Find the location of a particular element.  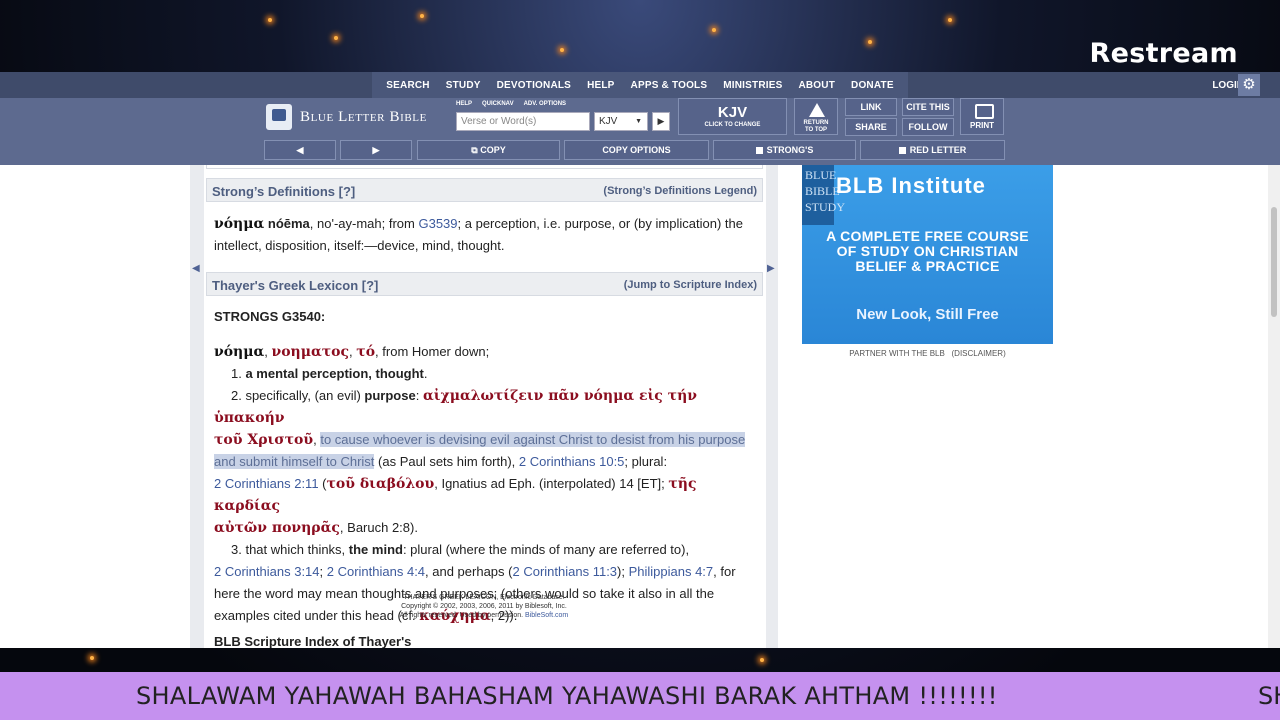

cite-button: CITE THIS is located at coordinates (928, 107).